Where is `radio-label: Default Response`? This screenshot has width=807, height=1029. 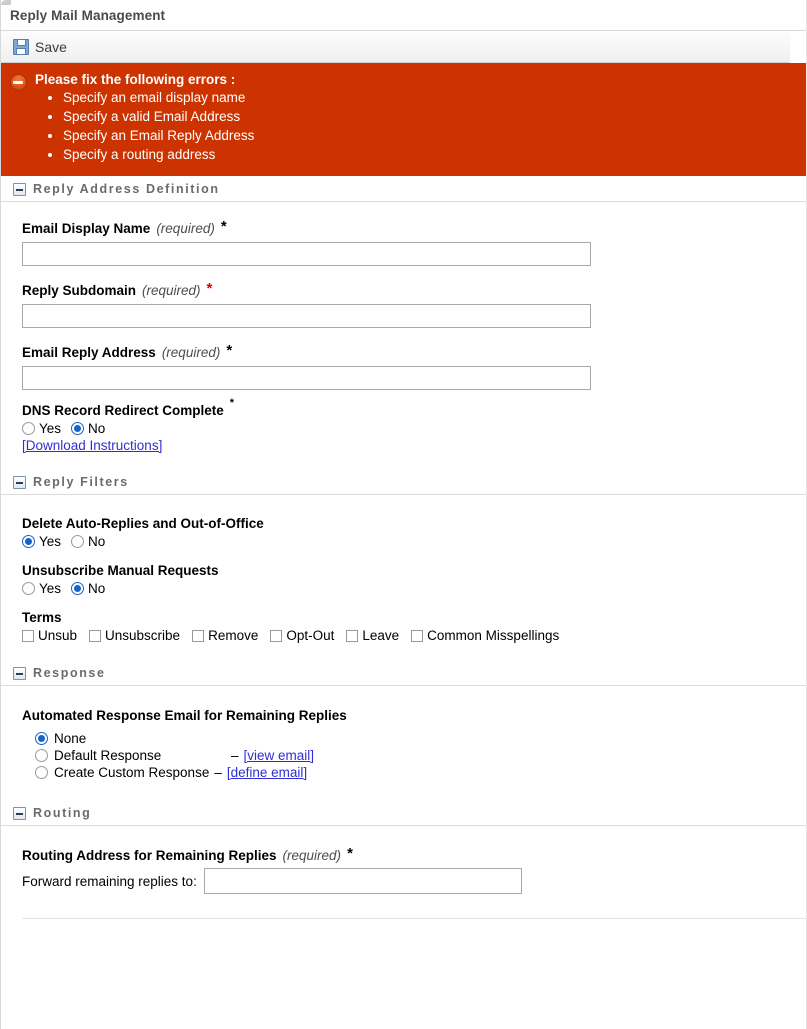
radio-label: Default Response is located at coordinates (108, 755).